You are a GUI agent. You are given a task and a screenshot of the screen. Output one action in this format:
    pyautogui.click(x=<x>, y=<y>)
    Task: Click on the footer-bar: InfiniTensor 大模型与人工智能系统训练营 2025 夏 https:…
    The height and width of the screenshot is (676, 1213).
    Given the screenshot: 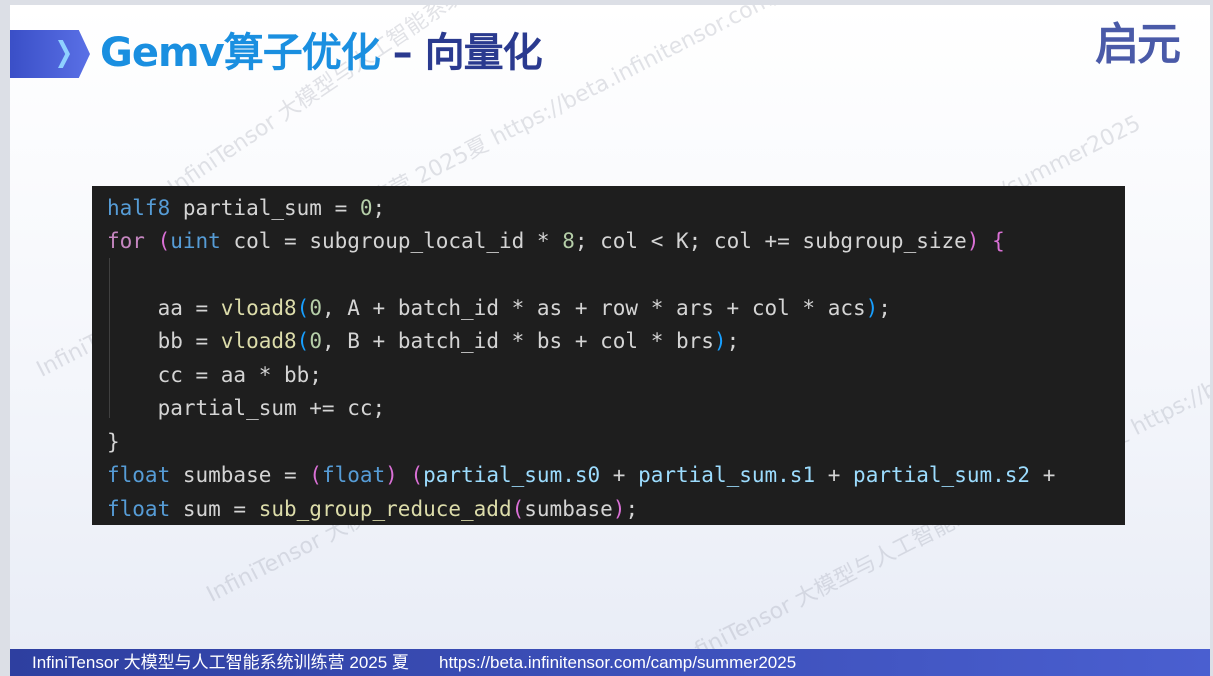 What is the action you would take?
    pyautogui.click(x=610, y=662)
    